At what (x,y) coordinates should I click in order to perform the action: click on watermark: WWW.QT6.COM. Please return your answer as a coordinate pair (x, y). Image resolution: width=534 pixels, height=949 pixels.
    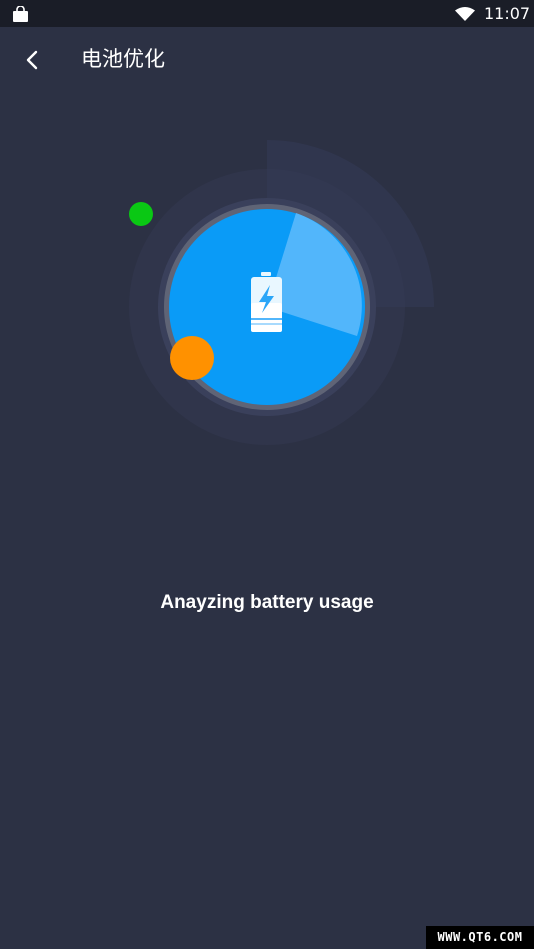
    Looking at the image, I should click on (480, 937).